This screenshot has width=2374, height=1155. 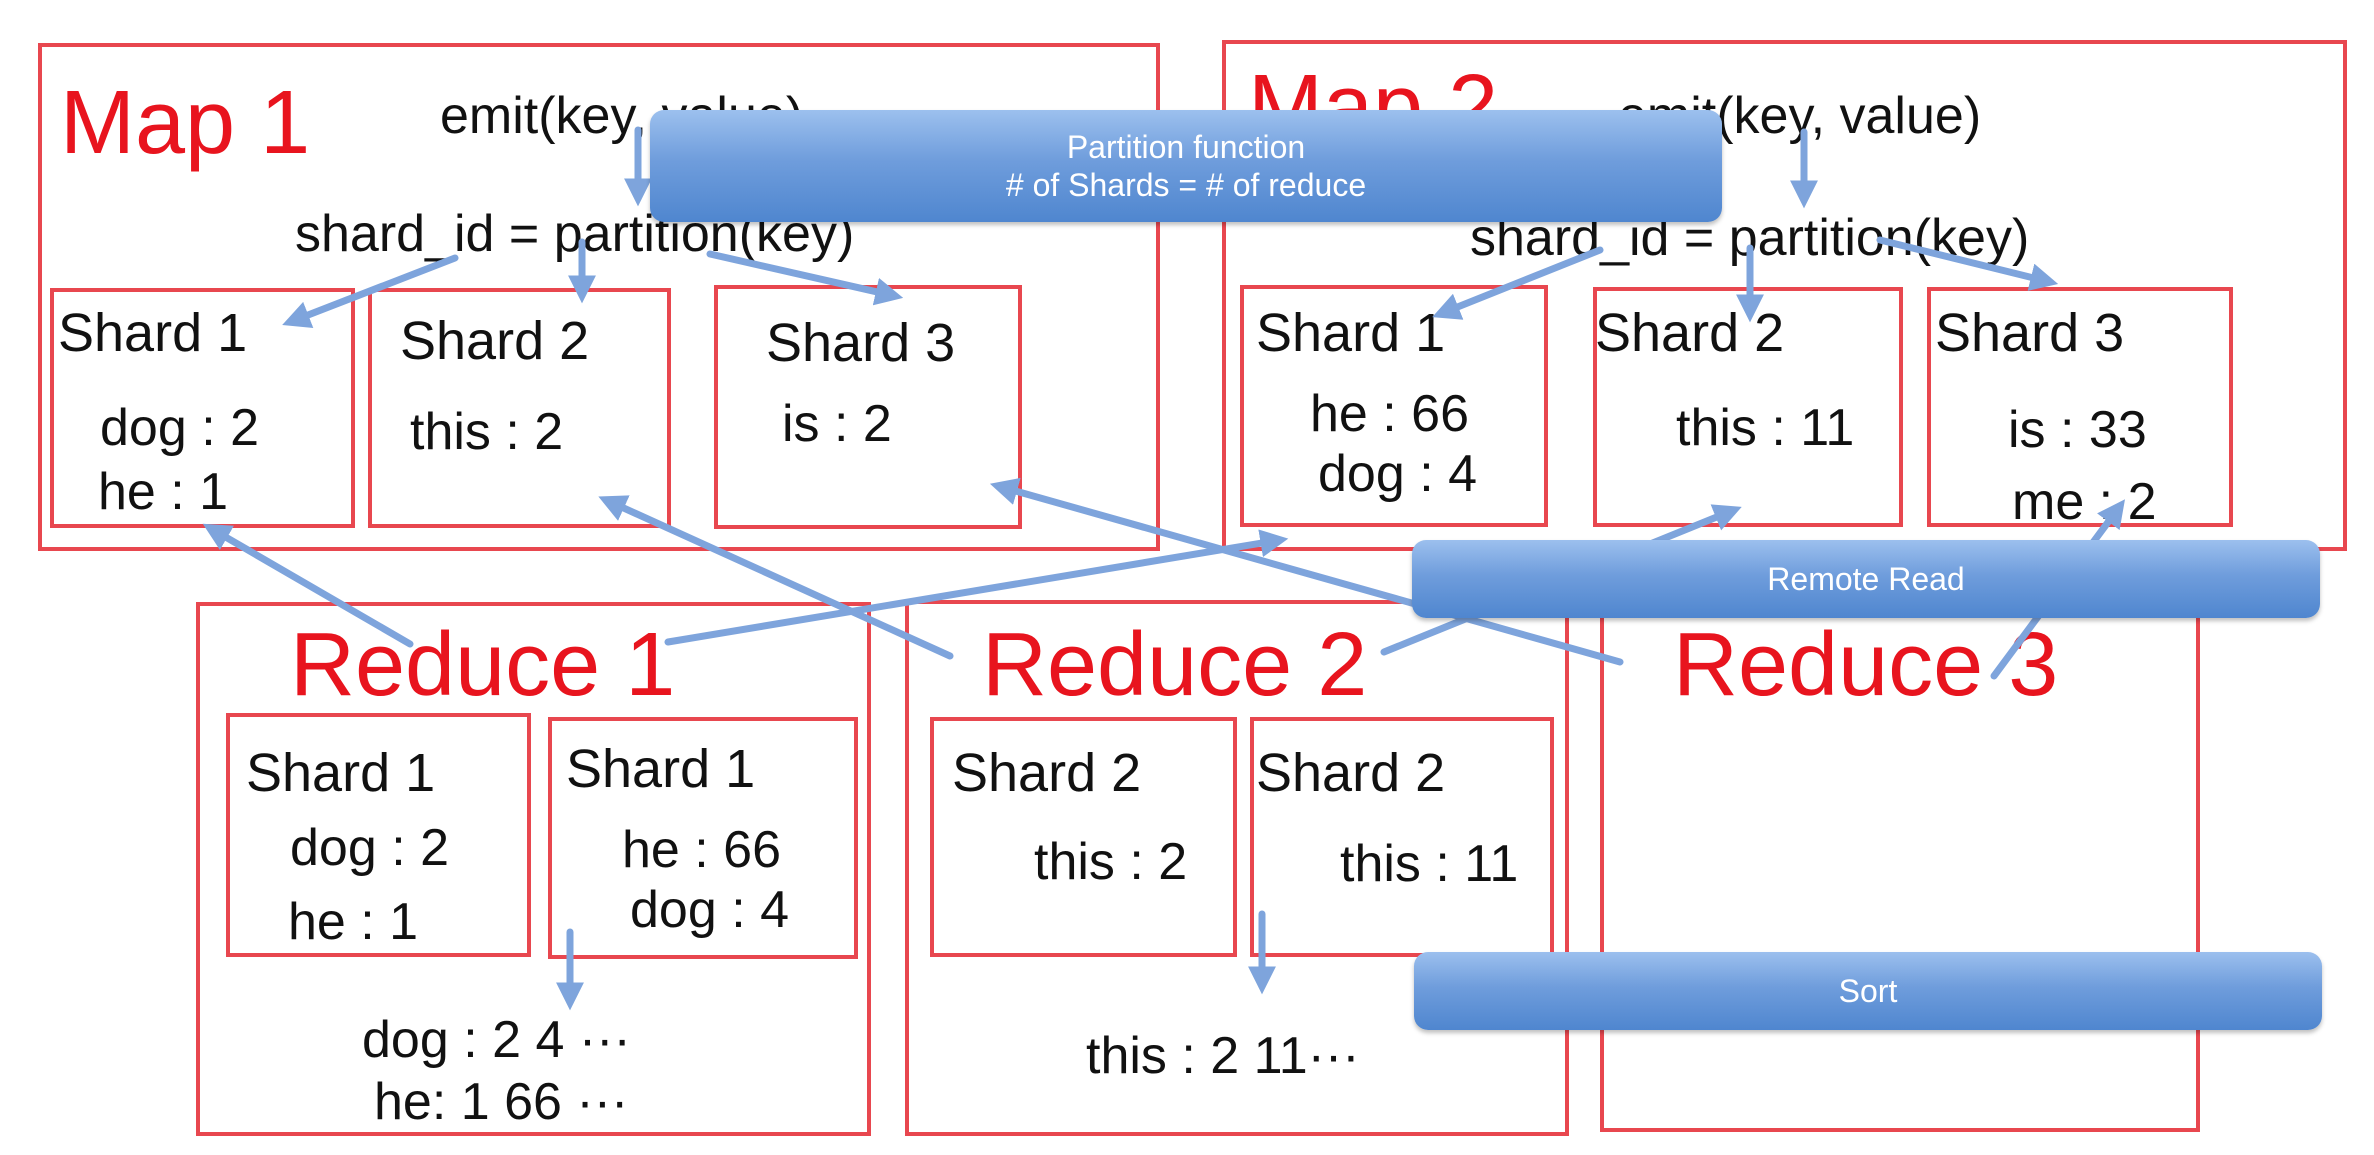 What do you see at coordinates (1111, 862) in the screenshot?
I see `reduce2-shard2a-line1: this : 2` at bounding box center [1111, 862].